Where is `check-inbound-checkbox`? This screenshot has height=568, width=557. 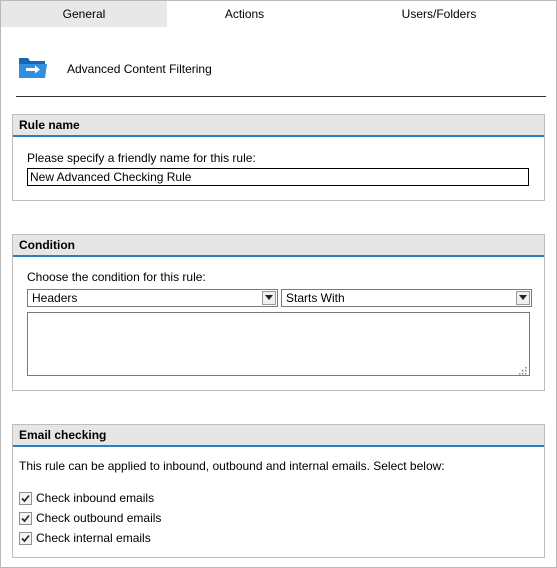
check-inbound-checkbox is located at coordinates (25, 498).